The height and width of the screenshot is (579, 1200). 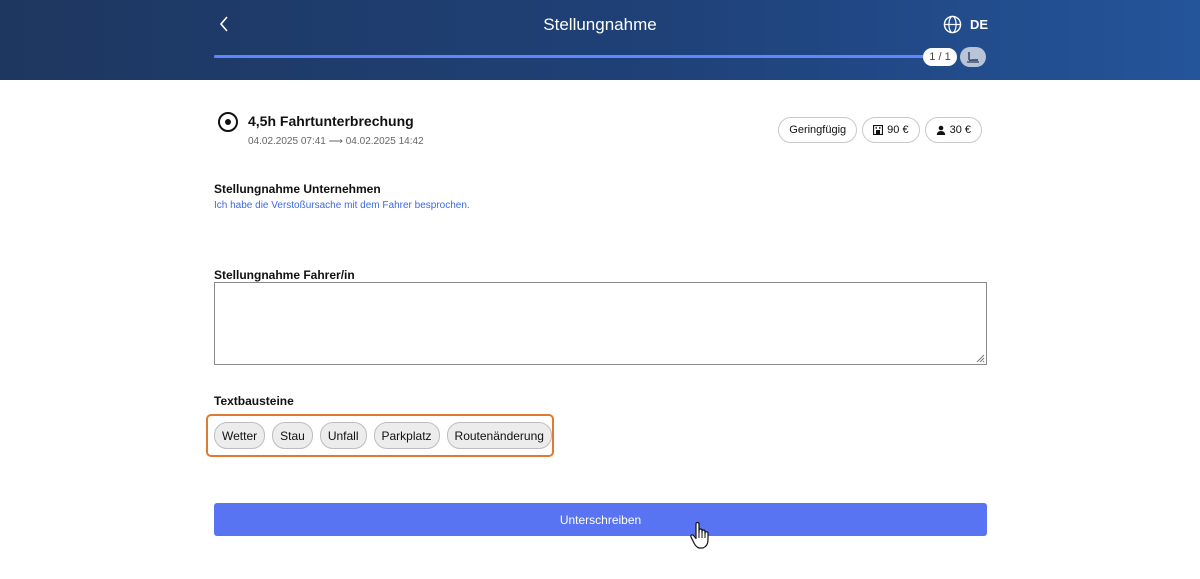 I want to click on progress-bar, so click(x=570, y=56).